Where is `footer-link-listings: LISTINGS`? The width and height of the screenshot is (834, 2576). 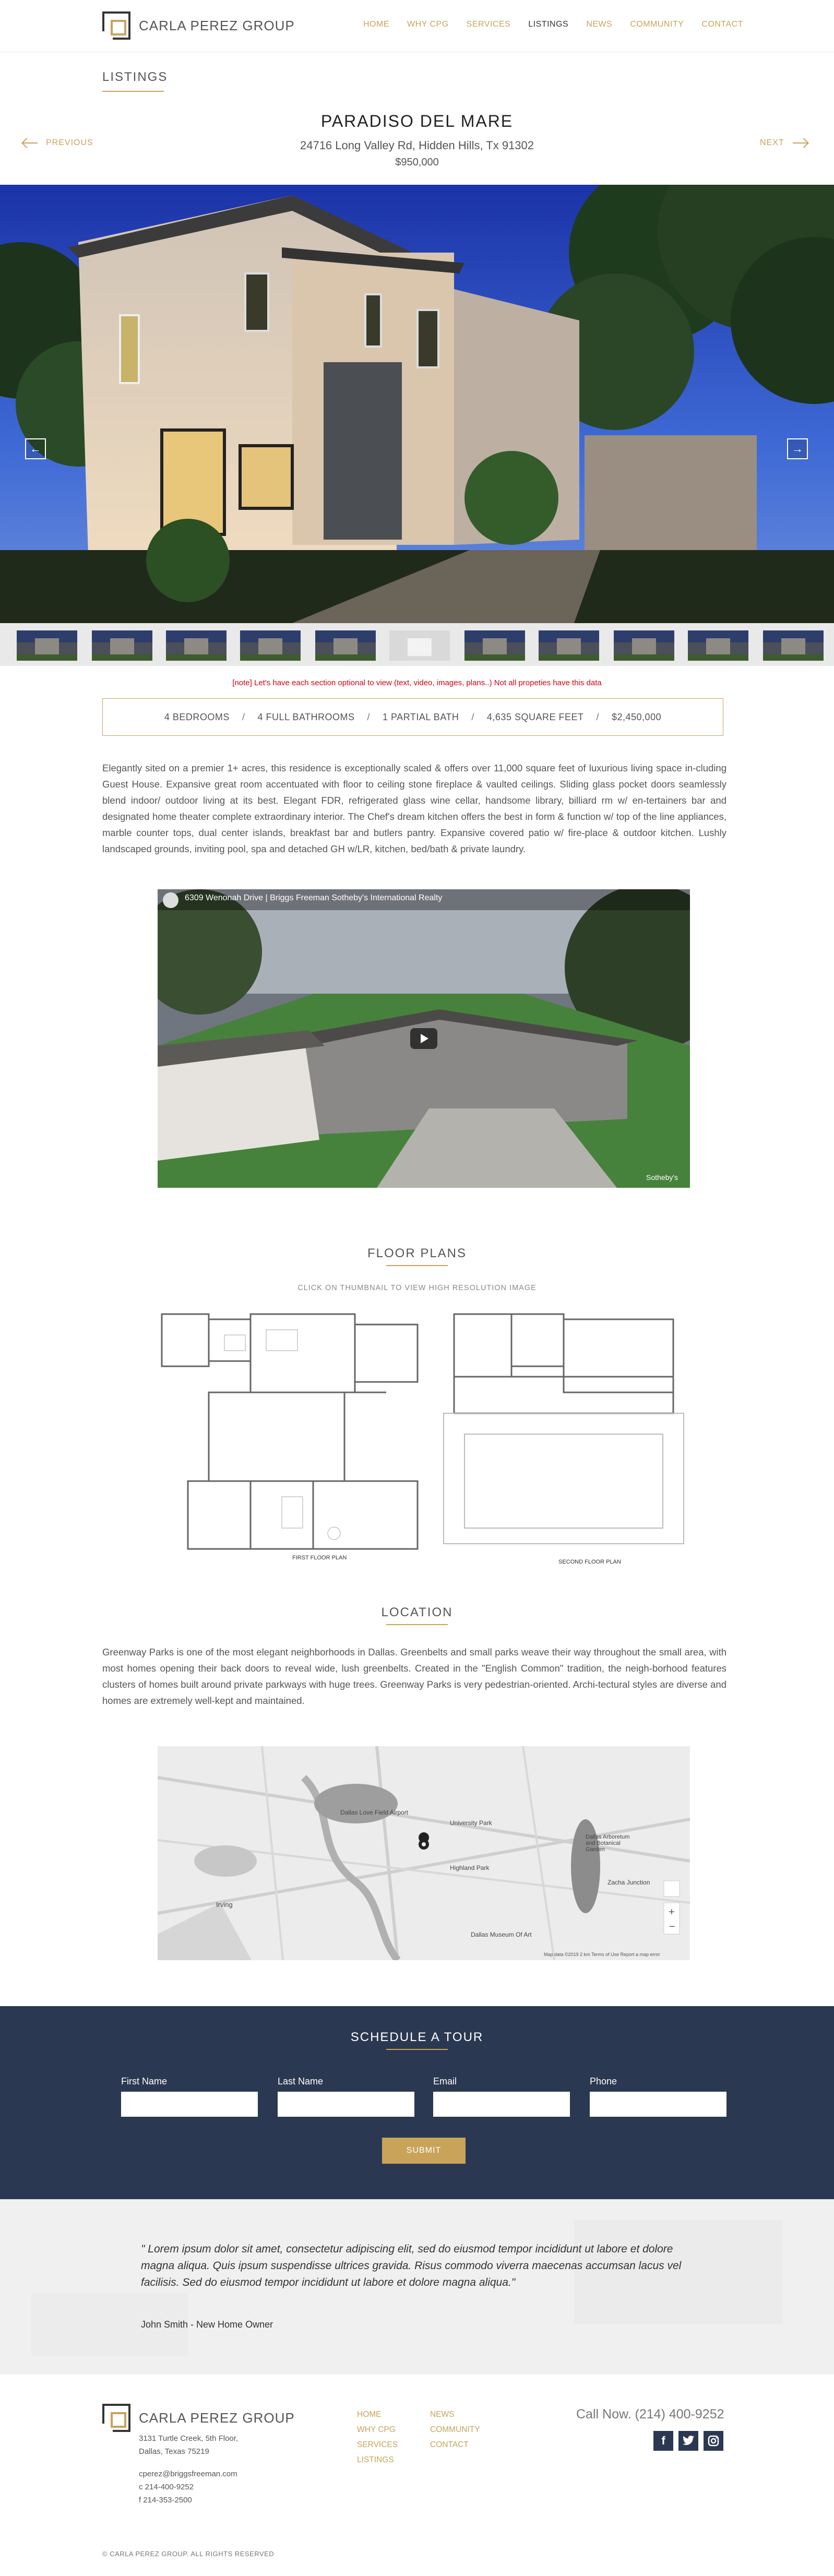 footer-link-listings: LISTINGS is located at coordinates (378, 2459).